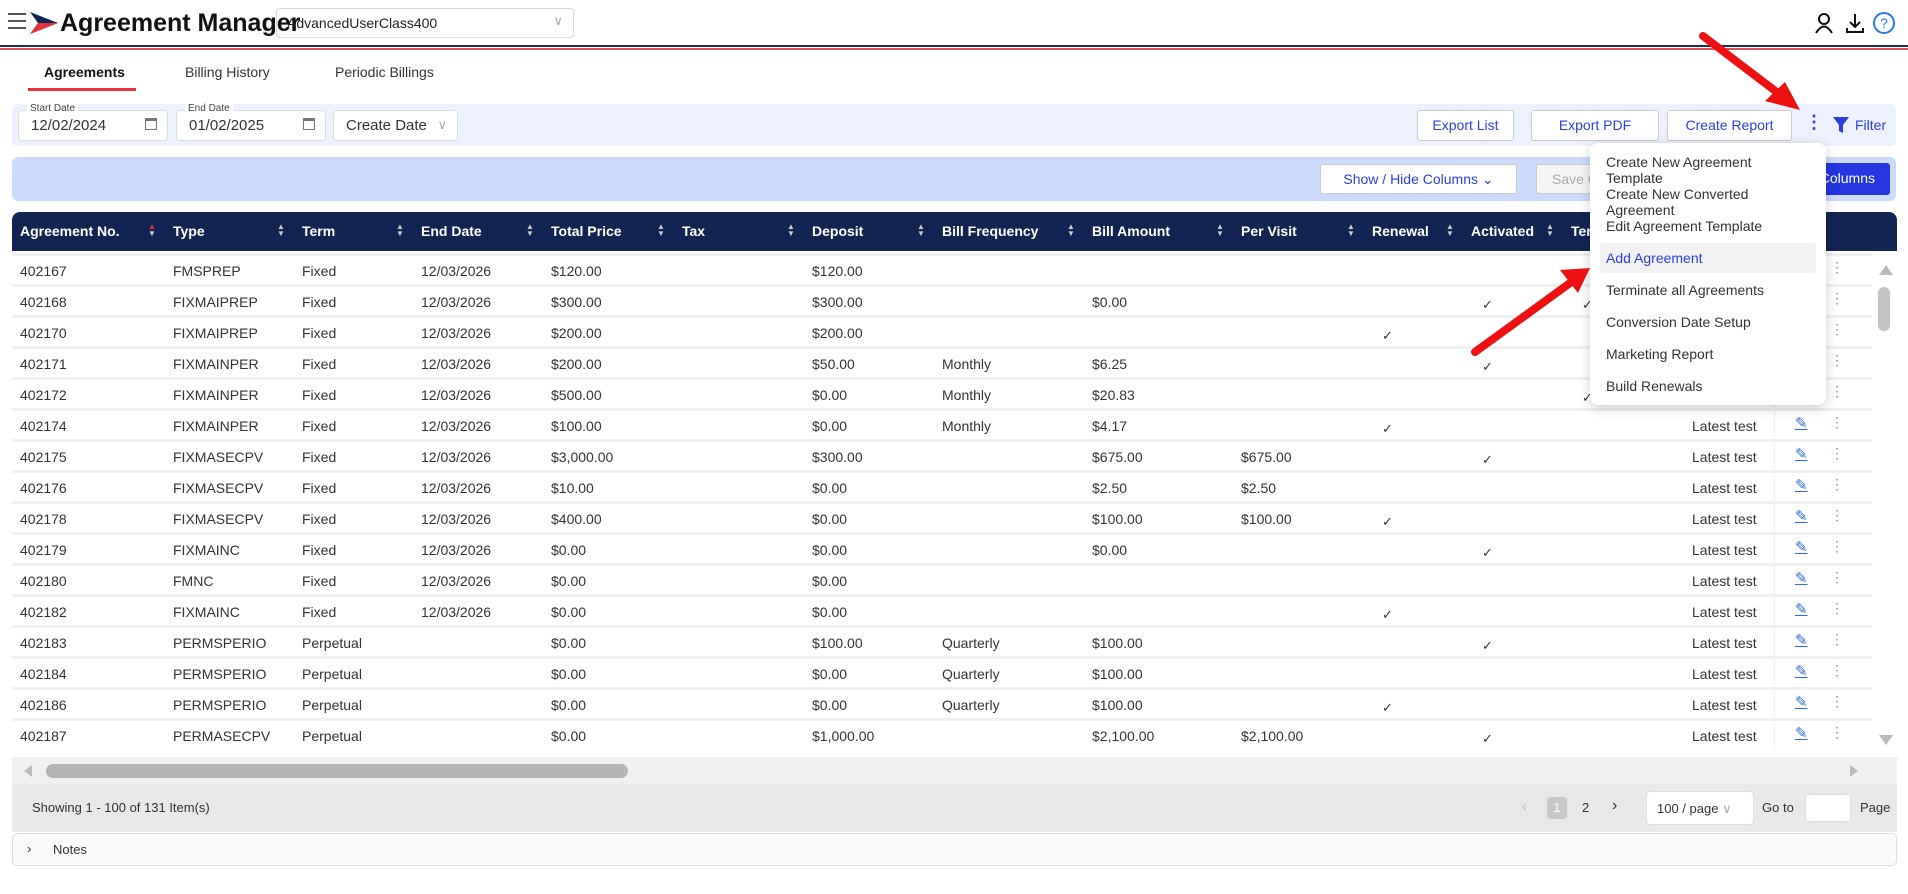  What do you see at coordinates (318, 231) in the screenshot?
I see `column-header: Term` at bounding box center [318, 231].